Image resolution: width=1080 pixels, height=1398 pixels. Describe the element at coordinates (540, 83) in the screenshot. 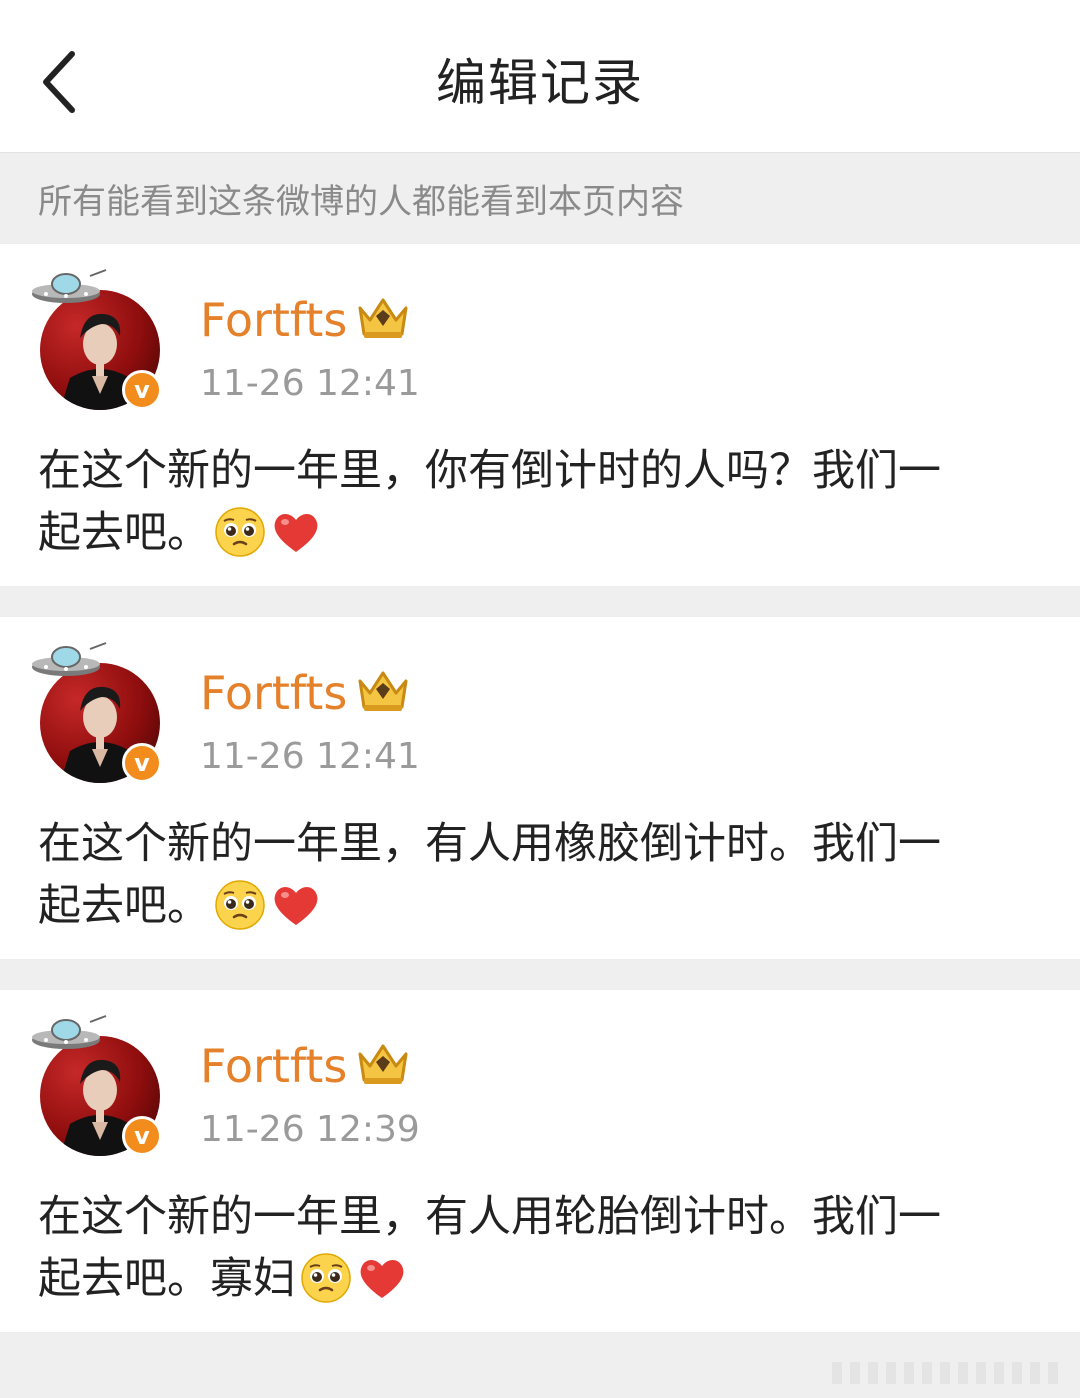

I see `page-title: 编辑记录` at that location.